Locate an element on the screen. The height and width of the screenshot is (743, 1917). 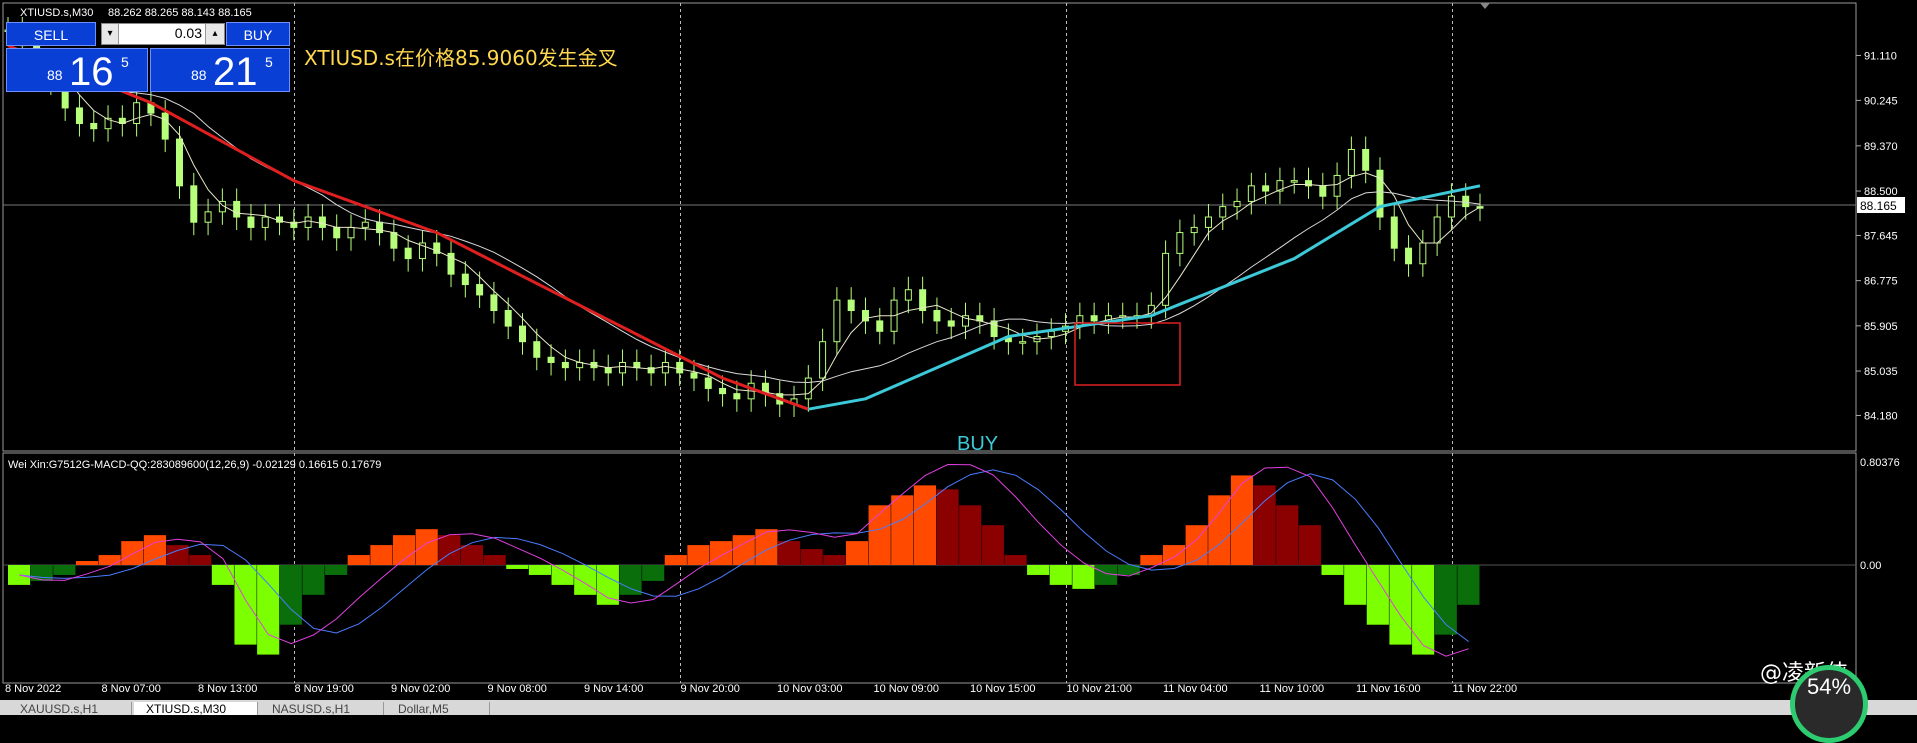
time-label: 9 Nov 02:00 is located at coordinates (420, 689).